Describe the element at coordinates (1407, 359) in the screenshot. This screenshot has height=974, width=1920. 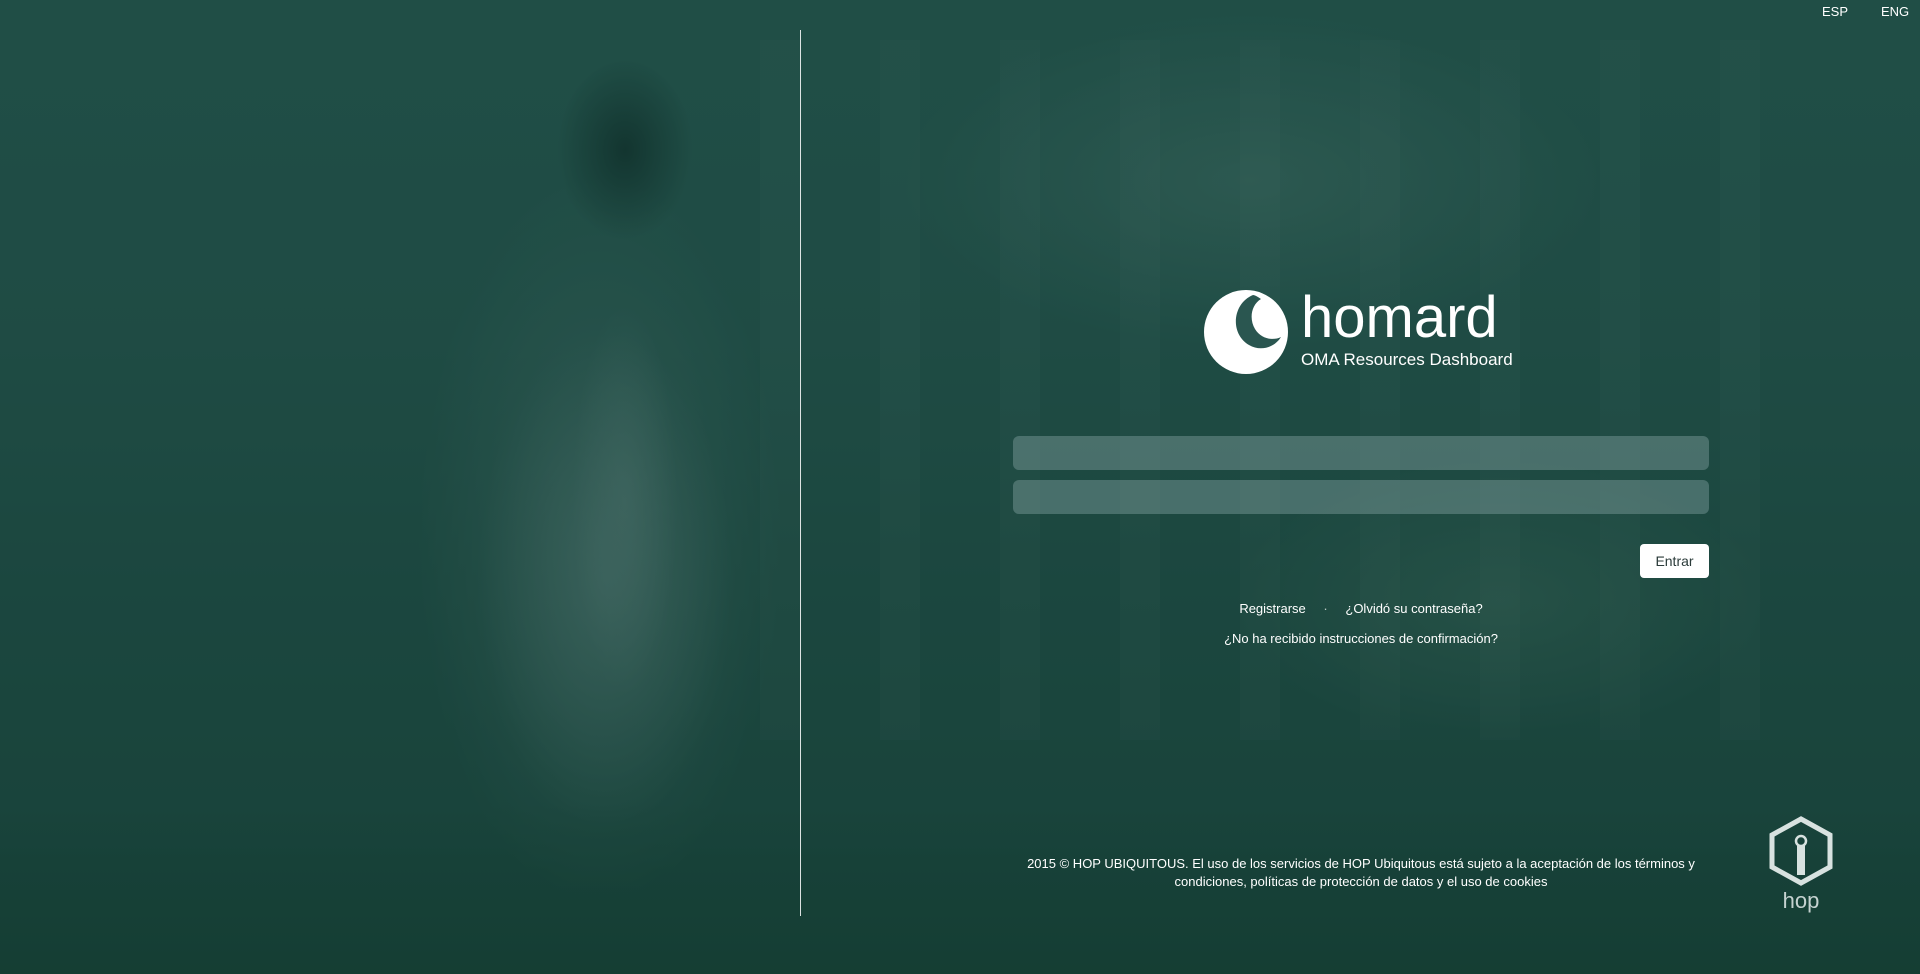
I see `brand-subtitle: OMA Resources Dashboard` at that location.